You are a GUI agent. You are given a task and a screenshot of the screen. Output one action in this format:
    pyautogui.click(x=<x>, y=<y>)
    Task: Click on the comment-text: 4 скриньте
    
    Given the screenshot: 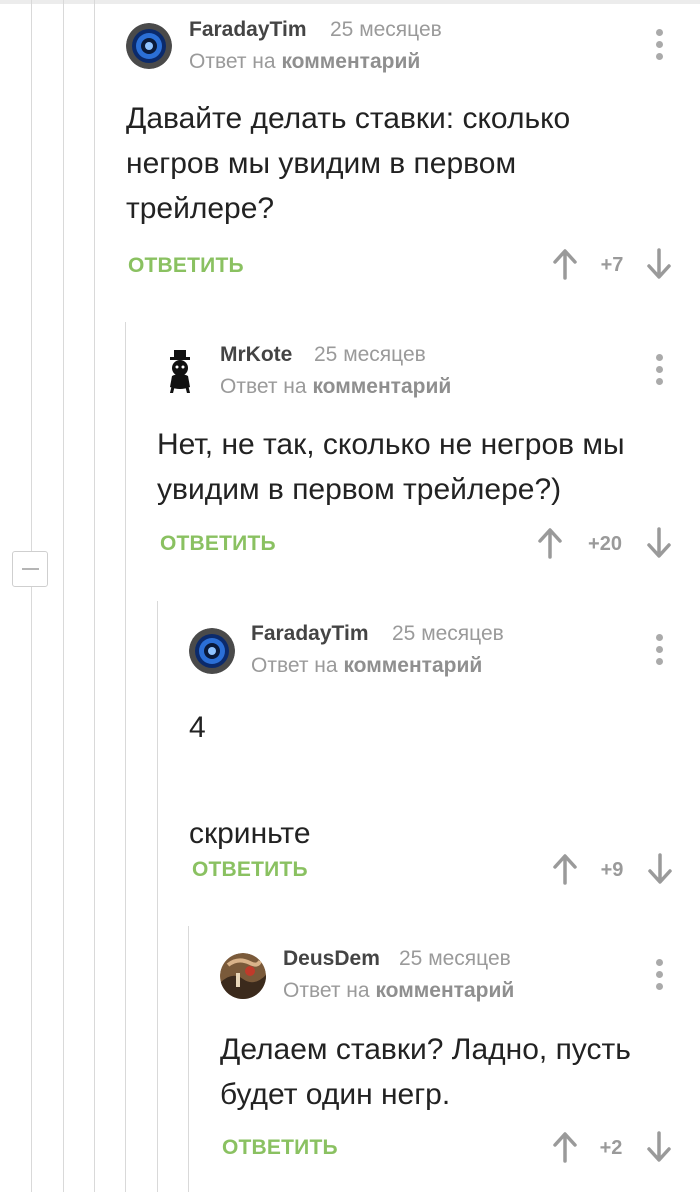 What is the action you would take?
    pyautogui.click(x=250, y=780)
    